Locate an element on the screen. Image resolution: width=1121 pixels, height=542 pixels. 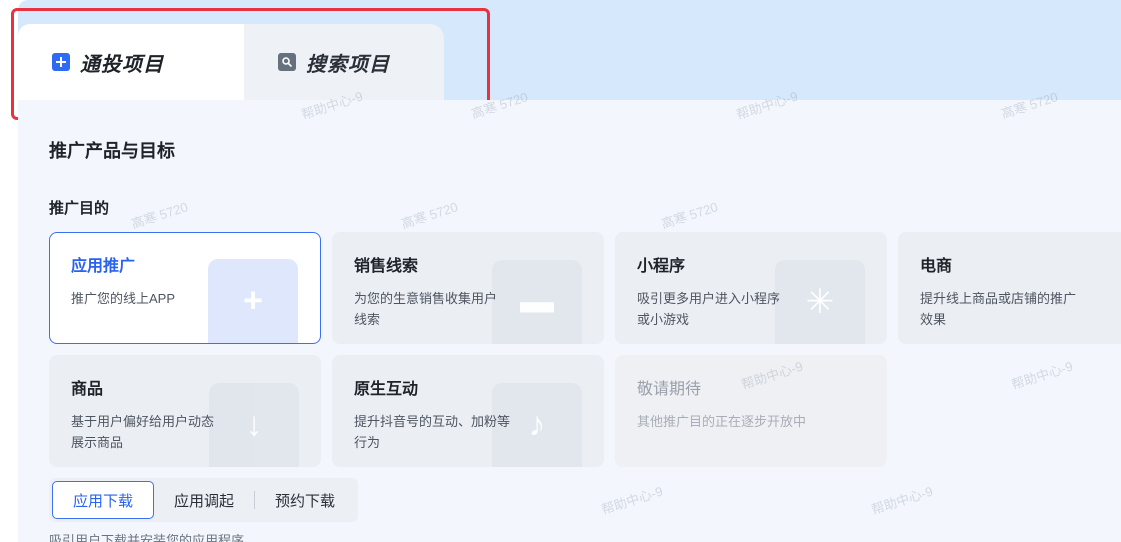
app-goal-segmented-control: 应用下载 应用调起 预约下载 is located at coordinates (204, 500).